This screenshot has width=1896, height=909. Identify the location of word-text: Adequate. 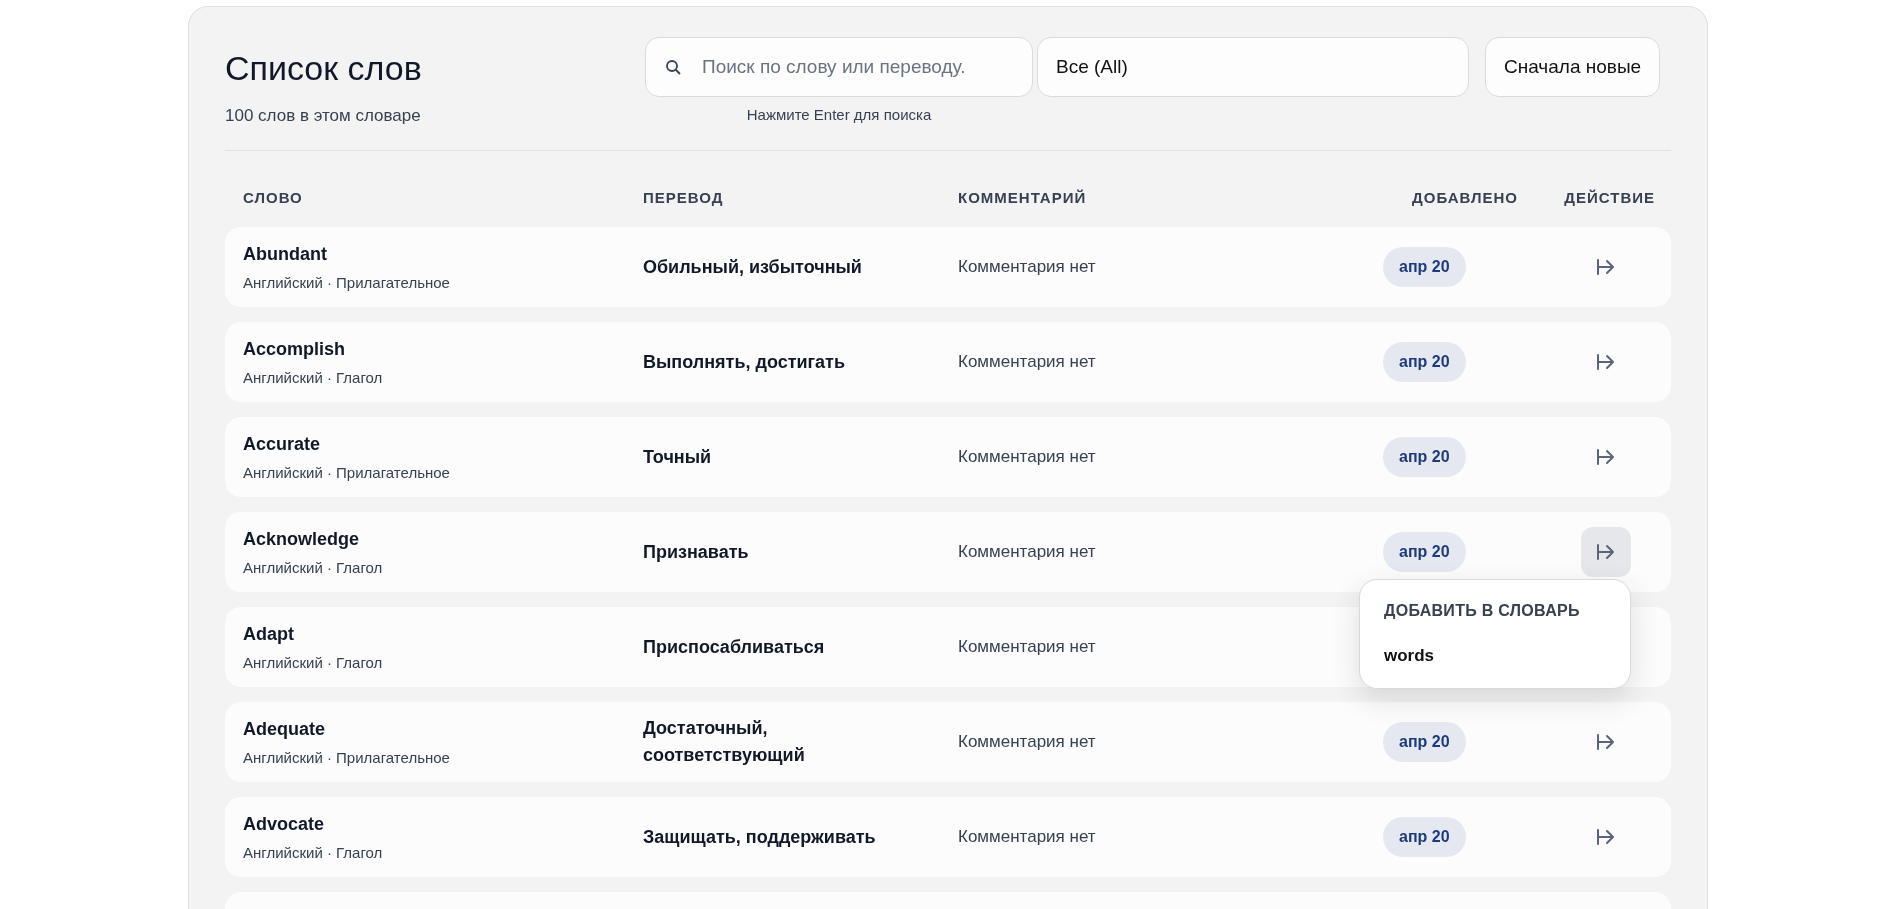
(284, 729).